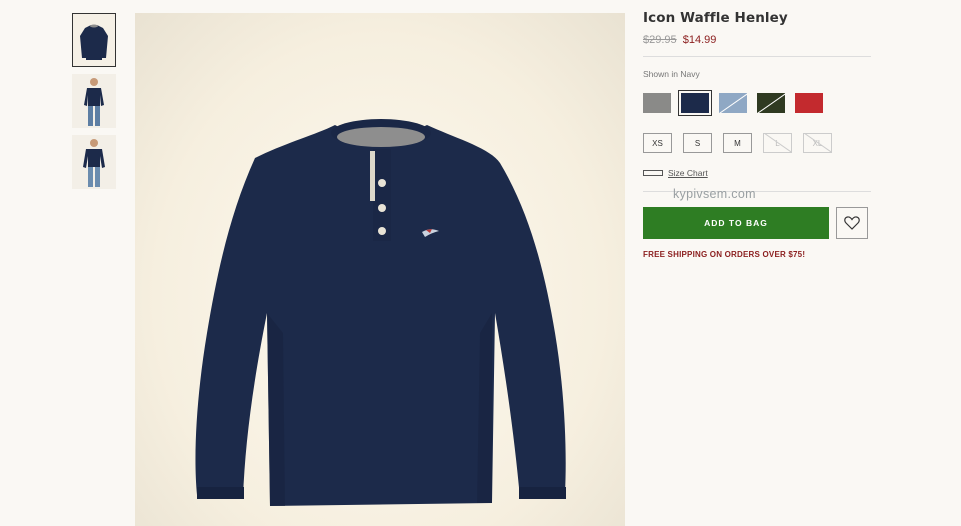 The height and width of the screenshot is (526, 961). I want to click on swatch-red, so click(809, 103).